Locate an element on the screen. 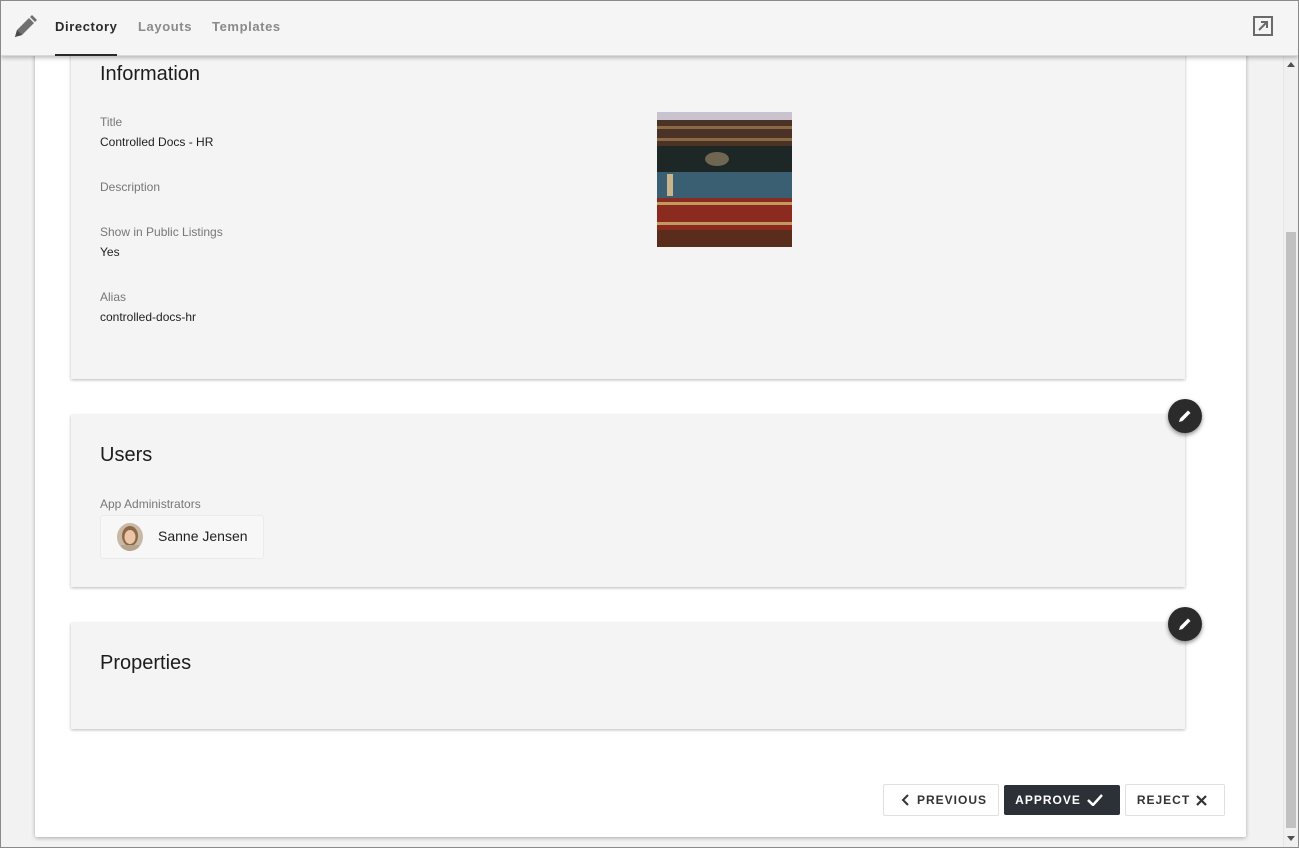 This screenshot has width=1299, height=848. alias-label: Alias is located at coordinates (113, 297).